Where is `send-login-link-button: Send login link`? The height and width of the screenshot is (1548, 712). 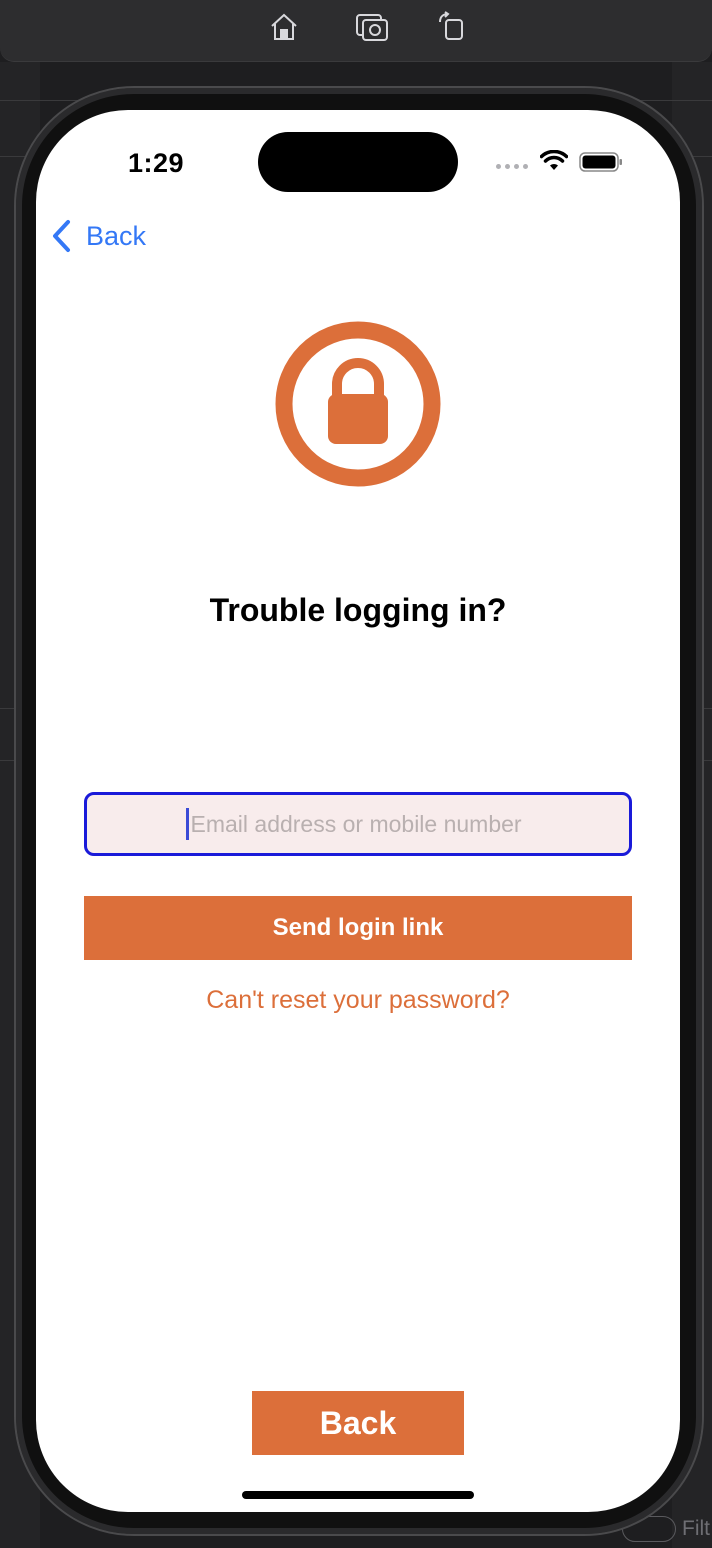 send-login-link-button: Send login link is located at coordinates (358, 928).